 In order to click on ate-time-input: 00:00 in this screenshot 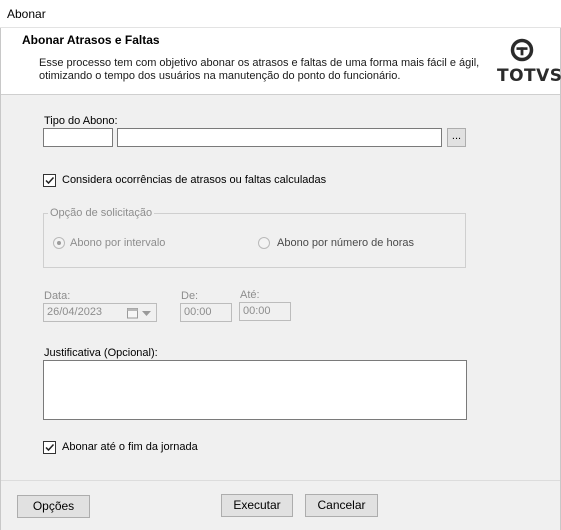, I will do `click(265, 311)`.